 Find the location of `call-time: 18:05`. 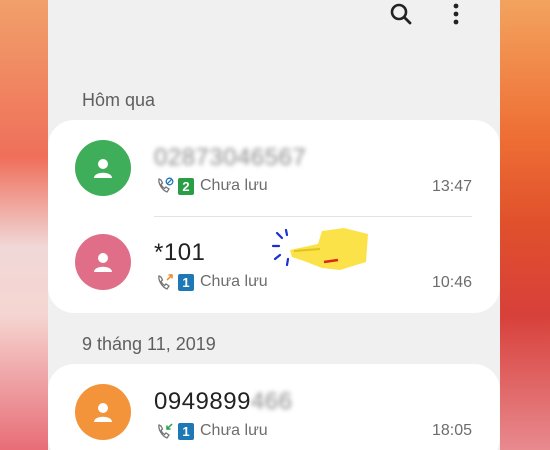

call-time: 18:05 is located at coordinates (451, 430).